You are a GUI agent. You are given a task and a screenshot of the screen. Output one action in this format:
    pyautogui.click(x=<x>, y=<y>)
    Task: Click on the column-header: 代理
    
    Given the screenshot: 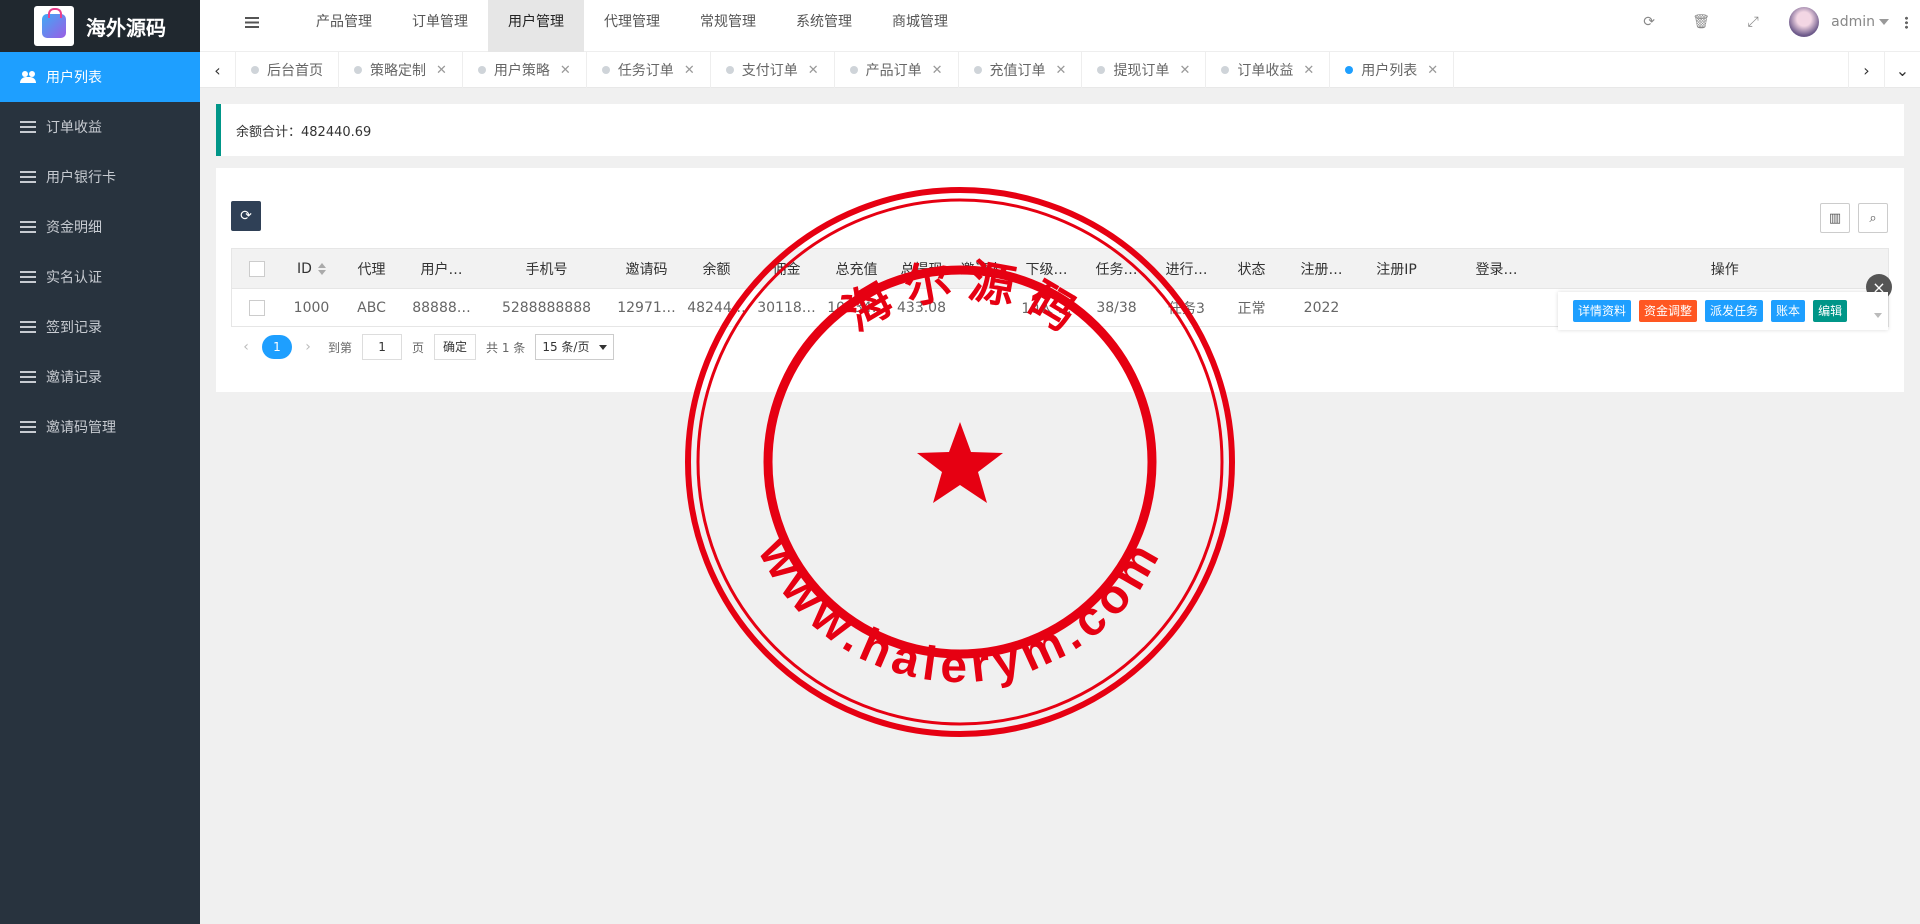 What is the action you would take?
    pyautogui.click(x=371, y=268)
    